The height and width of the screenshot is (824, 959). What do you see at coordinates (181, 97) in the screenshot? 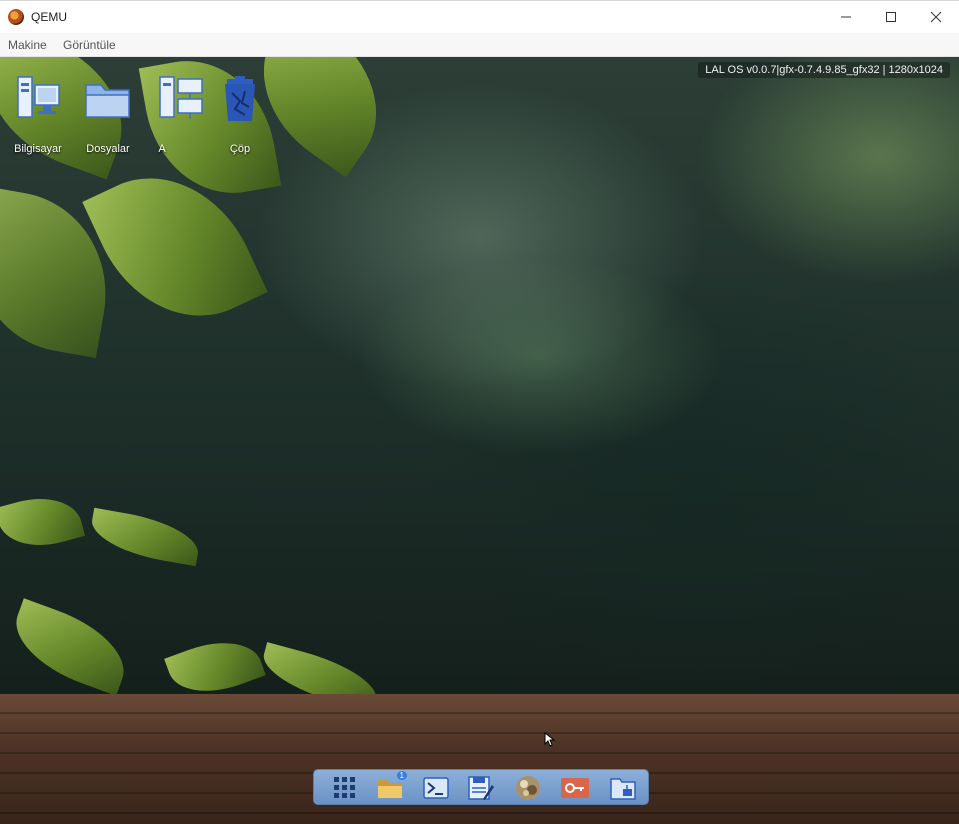
I see `network-icon` at bounding box center [181, 97].